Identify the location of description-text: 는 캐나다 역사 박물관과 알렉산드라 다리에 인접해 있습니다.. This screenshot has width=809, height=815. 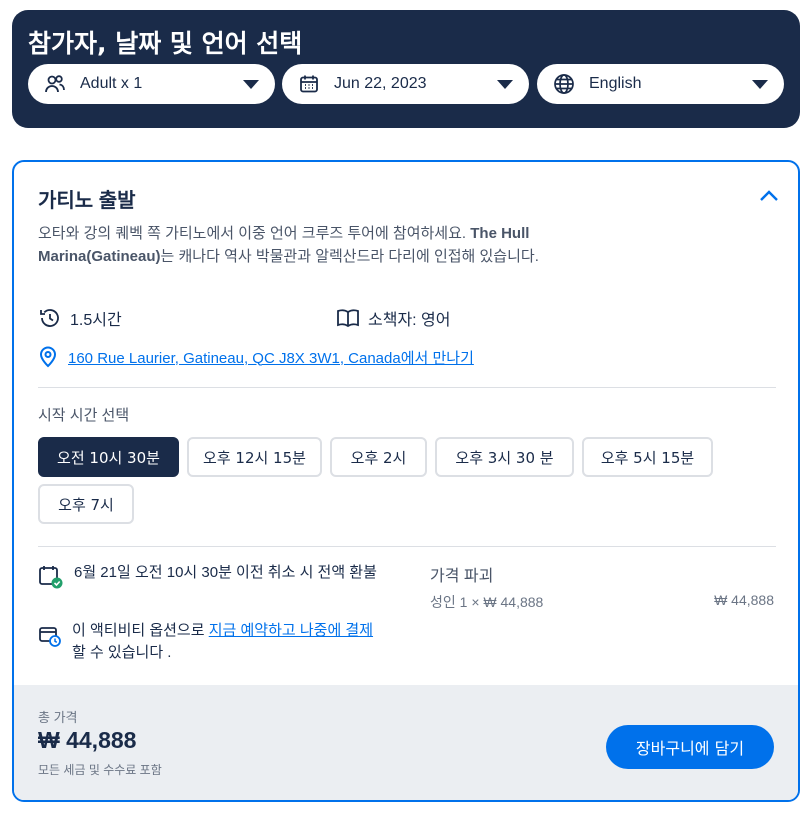
(349, 256).